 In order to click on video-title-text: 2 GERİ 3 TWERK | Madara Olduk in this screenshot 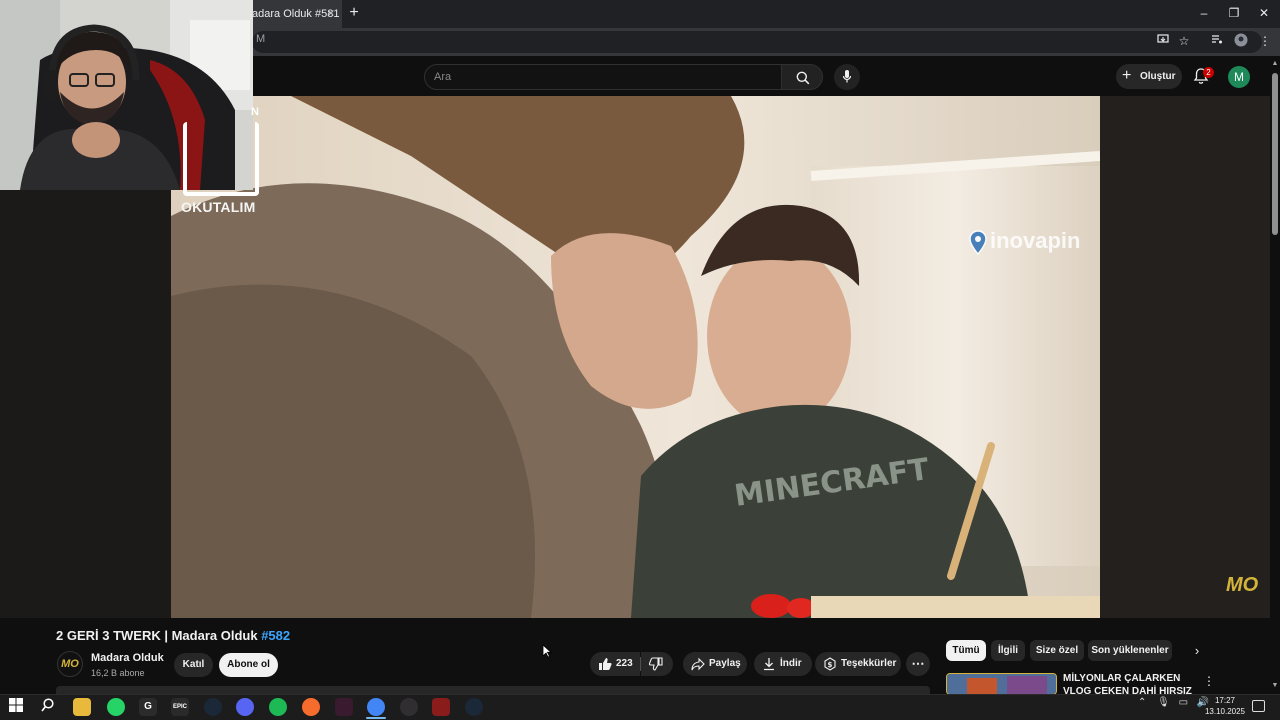, I will do `click(159, 635)`.